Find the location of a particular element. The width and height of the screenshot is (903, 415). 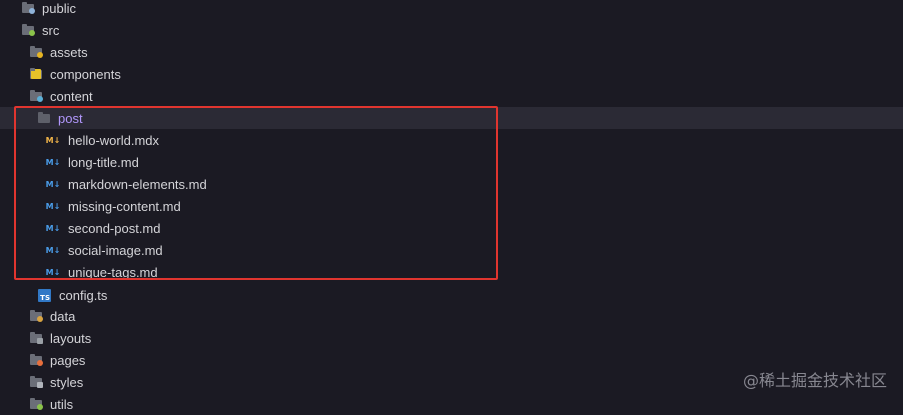

tree-item-label: post is located at coordinates (70, 118).